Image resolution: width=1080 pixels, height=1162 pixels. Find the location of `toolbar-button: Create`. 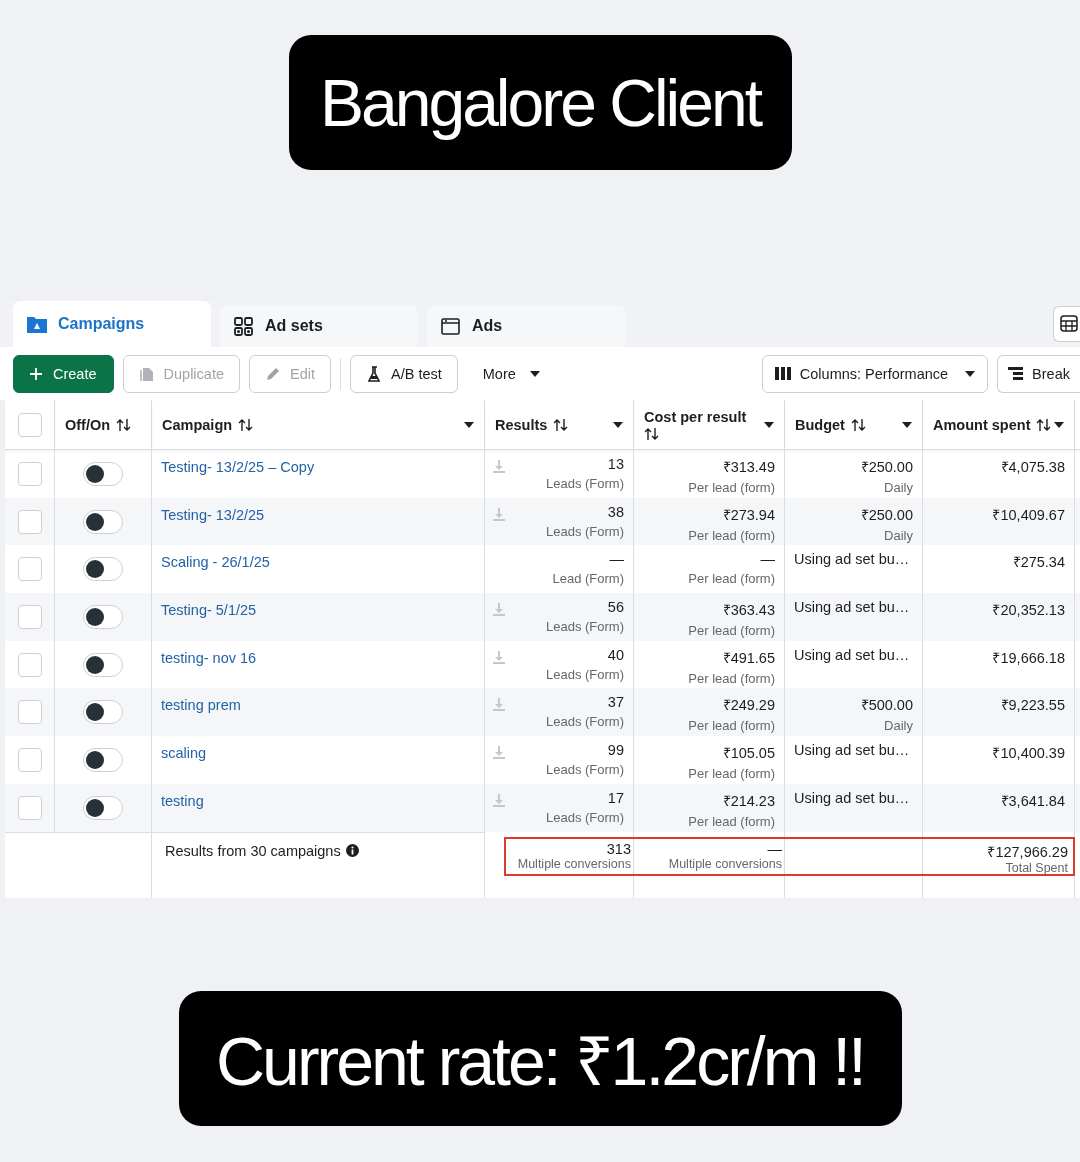

toolbar-button: Create is located at coordinates (63, 373).